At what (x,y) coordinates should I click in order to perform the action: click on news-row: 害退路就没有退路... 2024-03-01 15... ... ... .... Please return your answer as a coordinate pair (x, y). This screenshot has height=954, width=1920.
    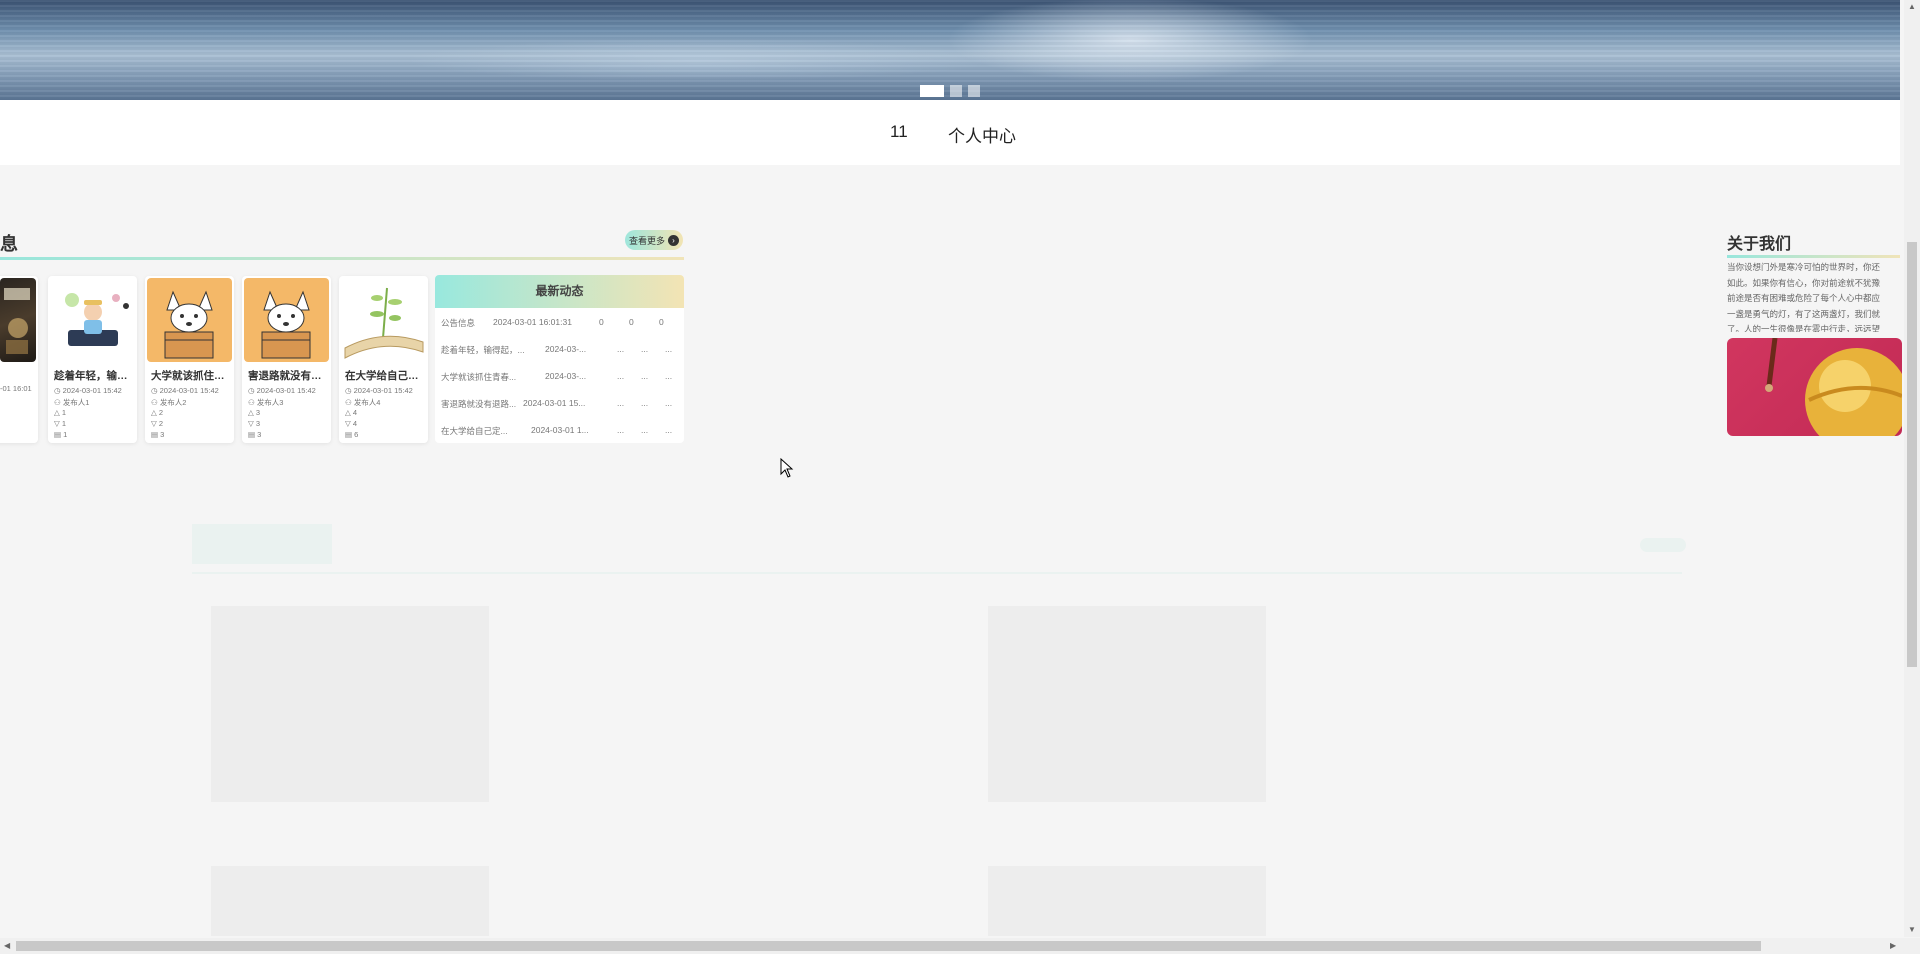
    Looking at the image, I should click on (561, 405).